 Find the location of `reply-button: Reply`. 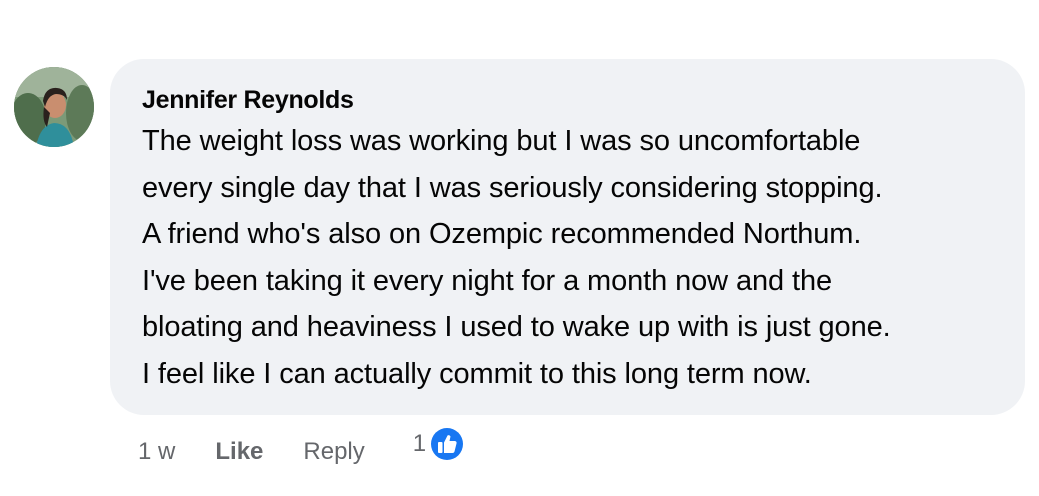

reply-button: Reply is located at coordinates (333, 452).